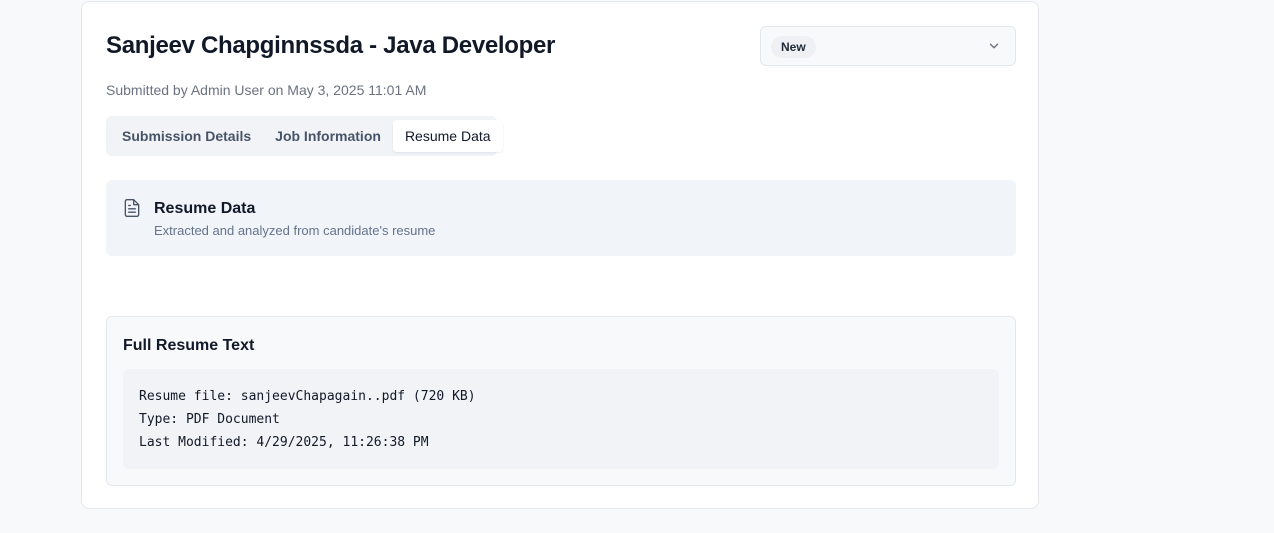  Describe the element at coordinates (793, 47) in the screenshot. I see `status-badge: New` at that location.